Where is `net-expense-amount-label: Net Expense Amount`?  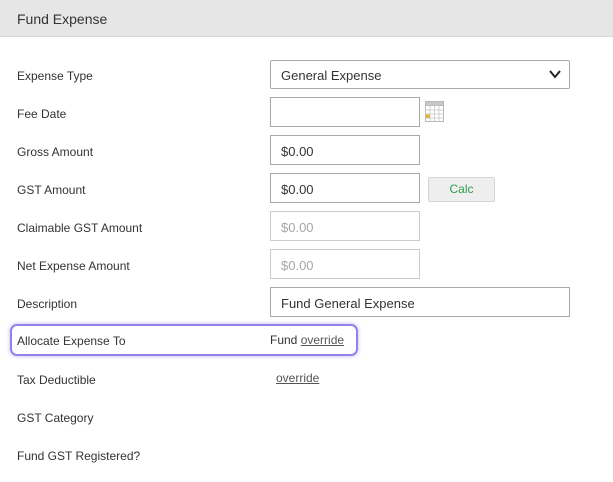 net-expense-amount-label: Net Expense Amount is located at coordinates (73, 266).